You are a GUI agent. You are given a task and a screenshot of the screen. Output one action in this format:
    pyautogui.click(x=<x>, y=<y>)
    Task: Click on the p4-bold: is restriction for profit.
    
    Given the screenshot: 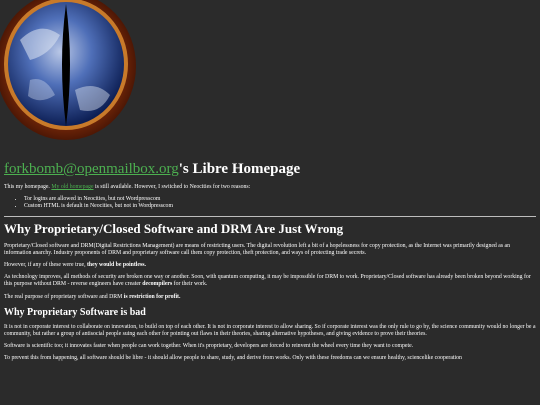 What is the action you would take?
    pyautogui.click(x=152, y=296)
    